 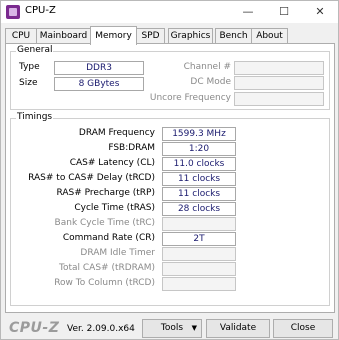 What do you see at coordinates (199, 179) in the screenshot?
I see `ras-to-cas-value: 11 clocks` at bounding box center [199, 179].